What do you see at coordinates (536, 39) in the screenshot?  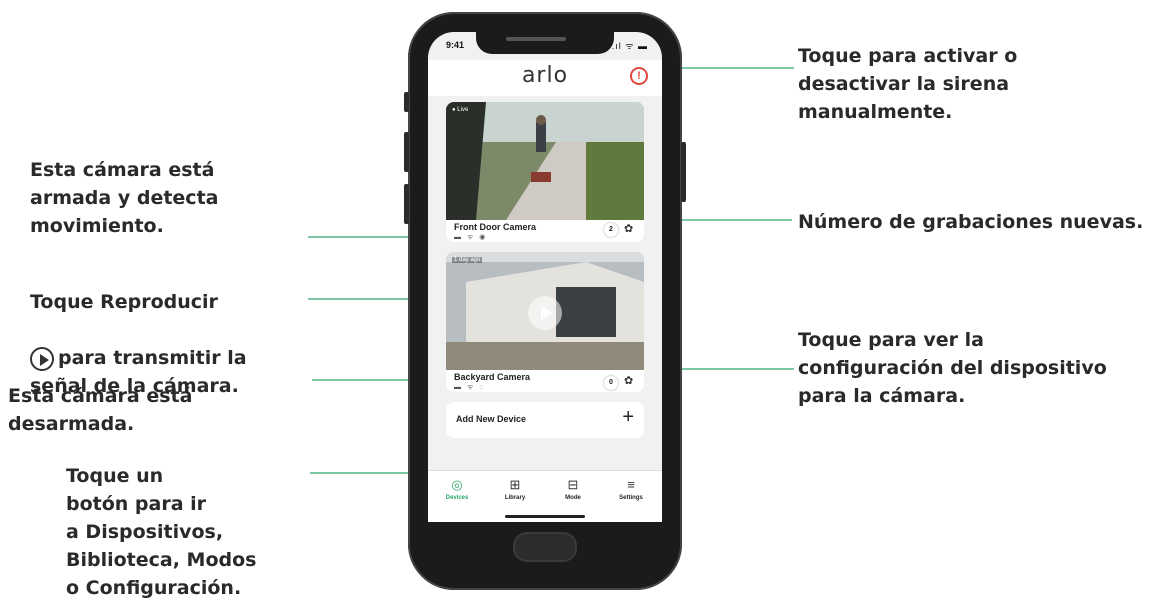 I see `speaker` at bounding box center [536, 39].